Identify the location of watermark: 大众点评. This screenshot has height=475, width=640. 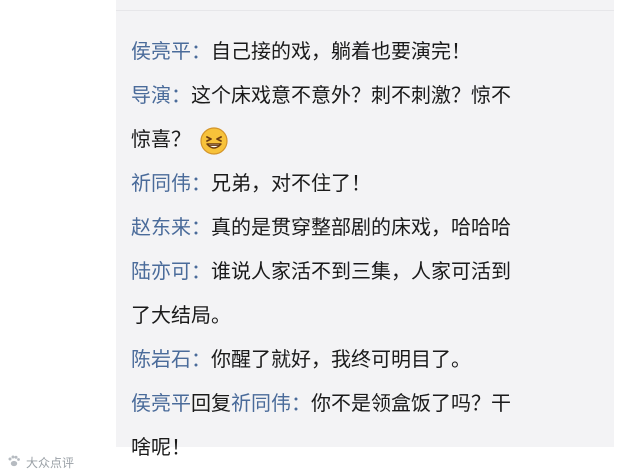
(66, 462).